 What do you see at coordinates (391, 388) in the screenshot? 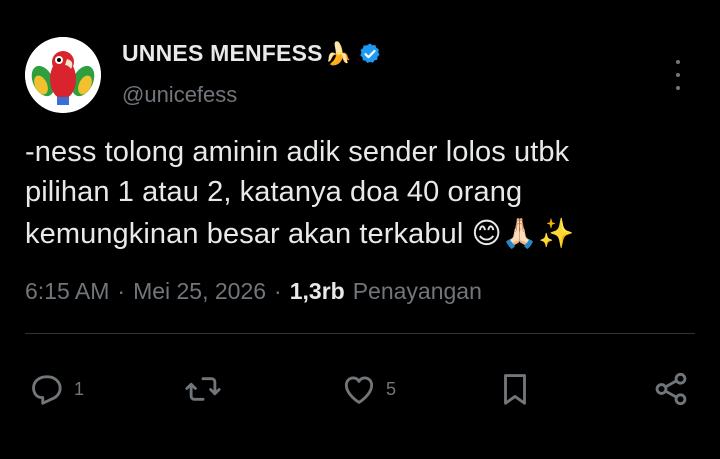
I see `like-count: 5` at bounding box center [391, 388].